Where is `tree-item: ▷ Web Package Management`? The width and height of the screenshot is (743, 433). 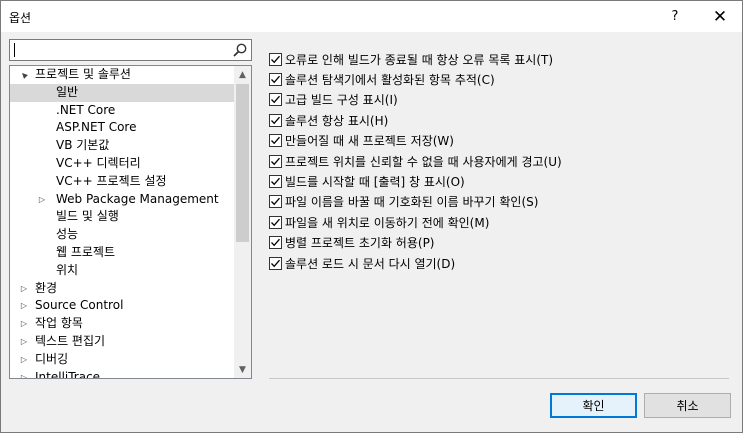
tree-item: ▷ Web Package Management is located at coordinates (122, 200).